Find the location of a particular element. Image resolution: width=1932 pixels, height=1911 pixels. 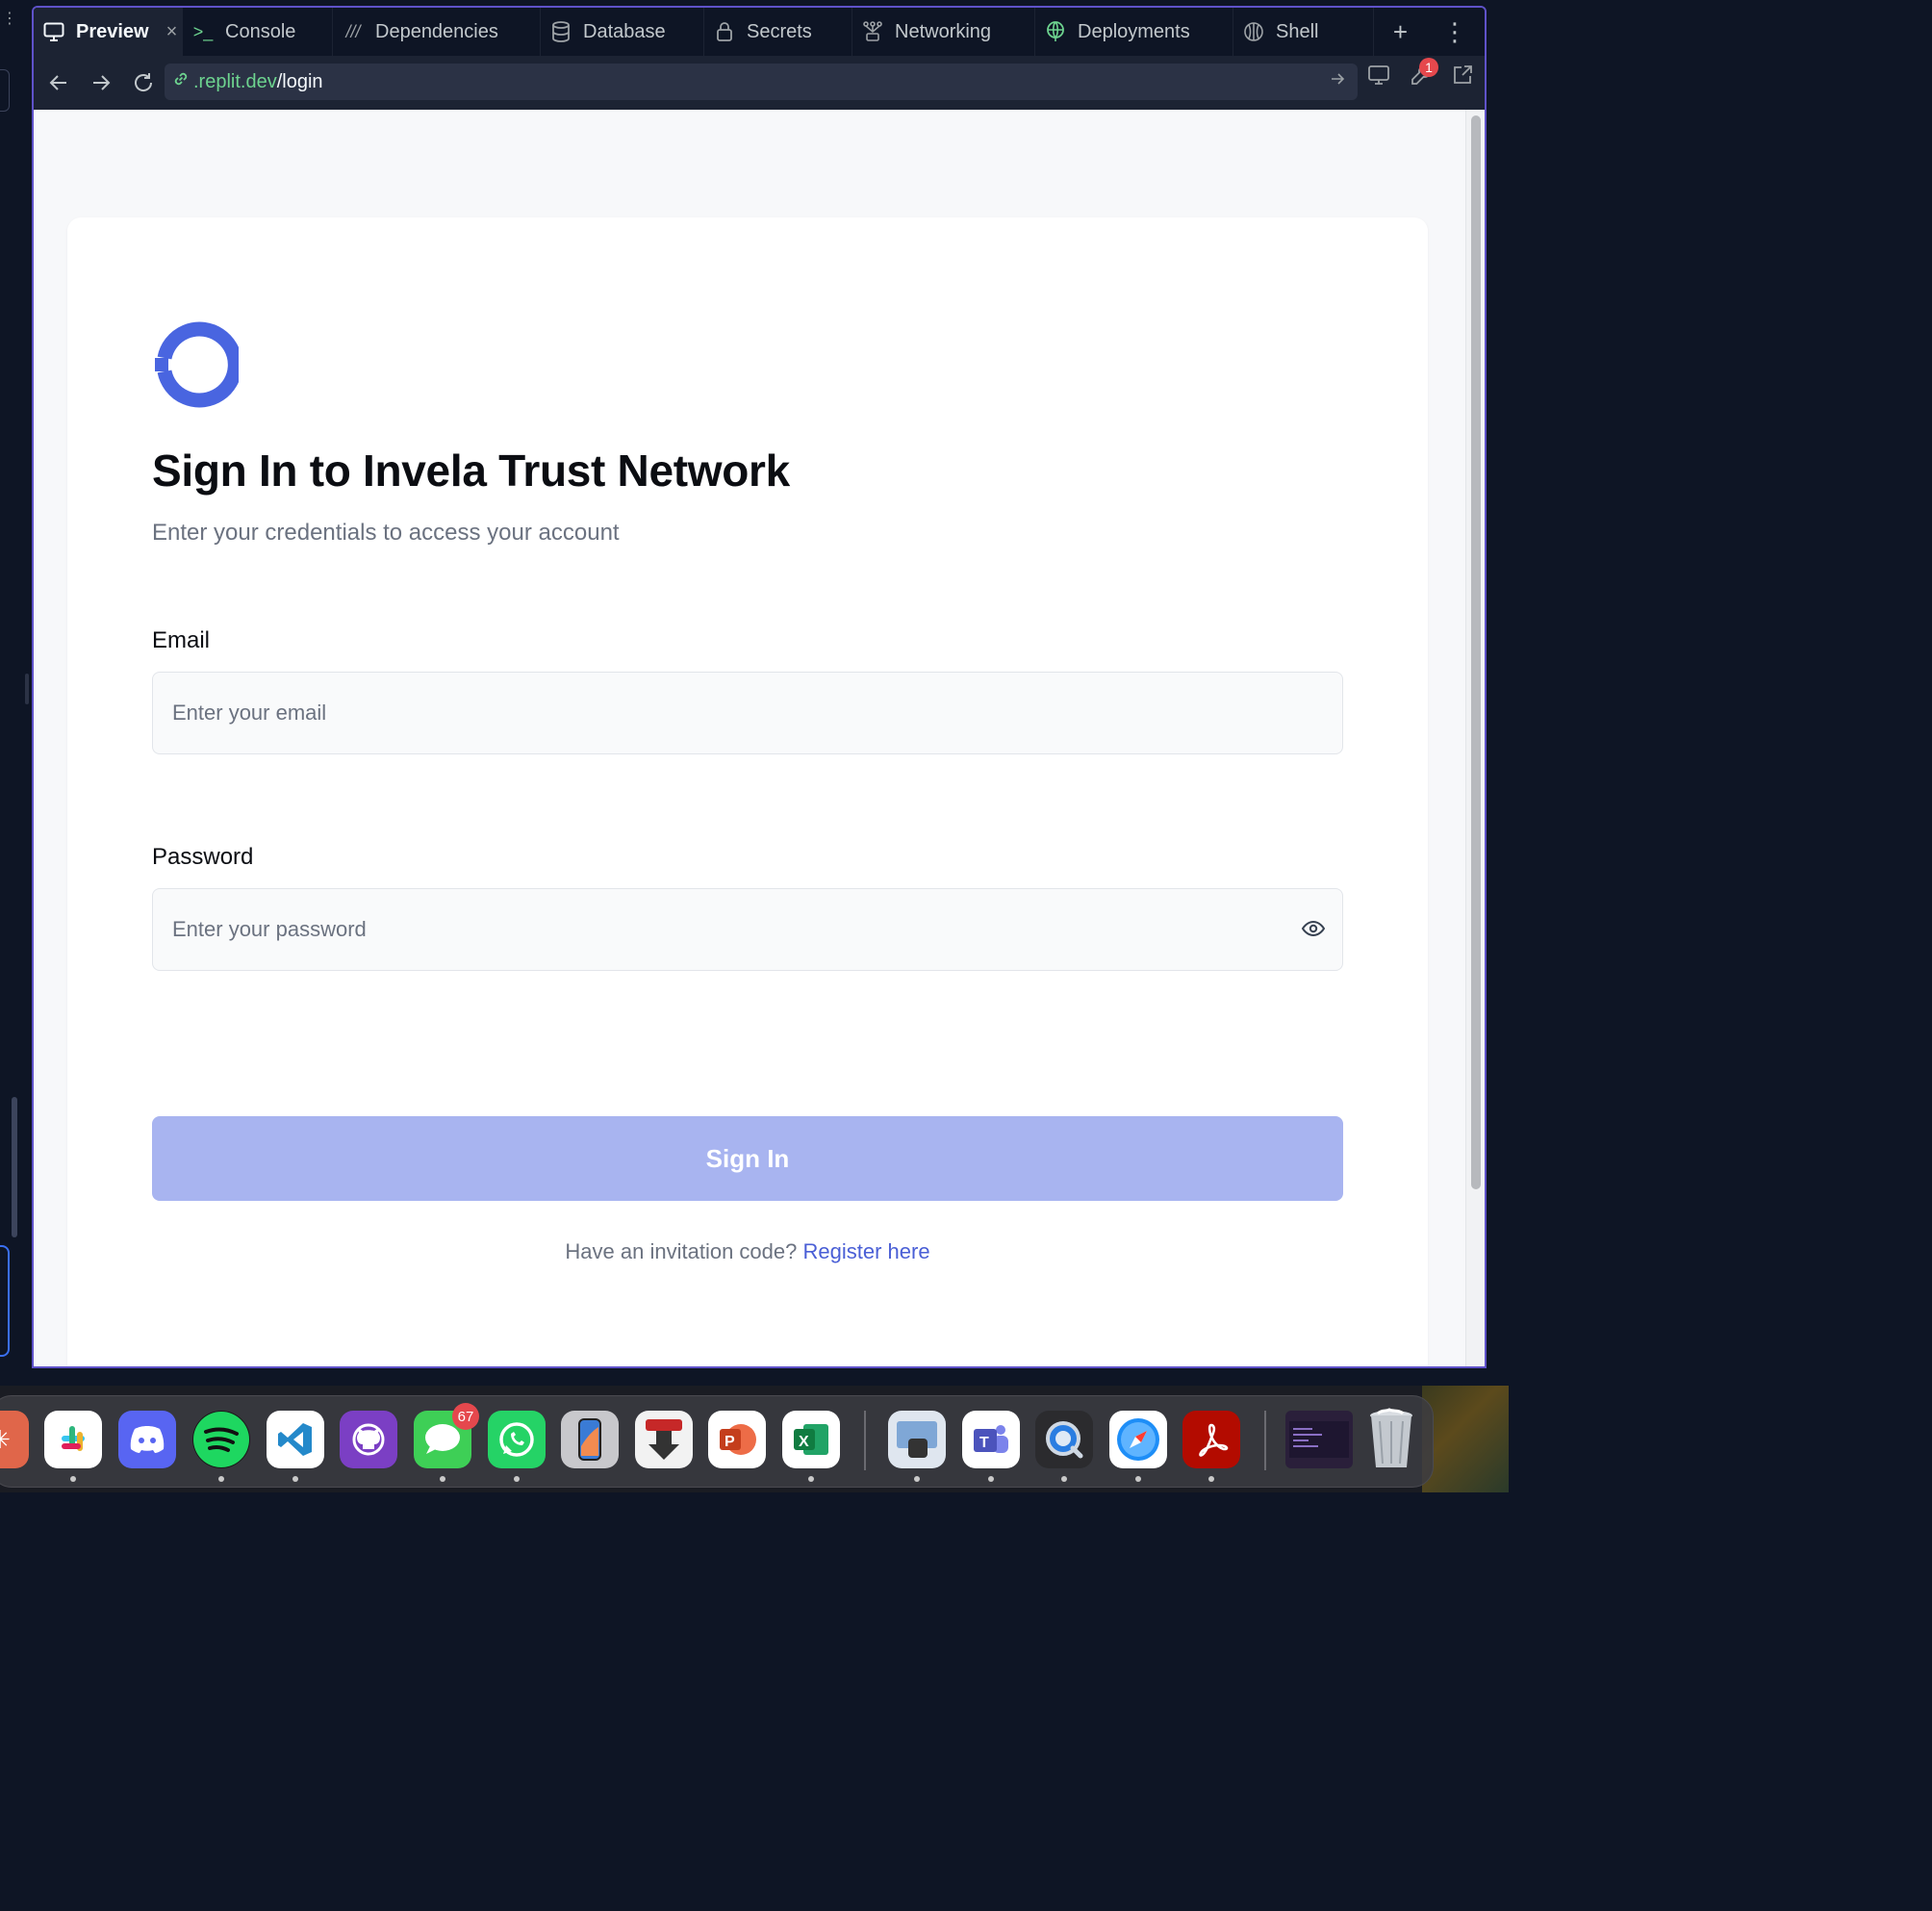

tab-deployments: Deployments is located at coordinates (1134, 32).